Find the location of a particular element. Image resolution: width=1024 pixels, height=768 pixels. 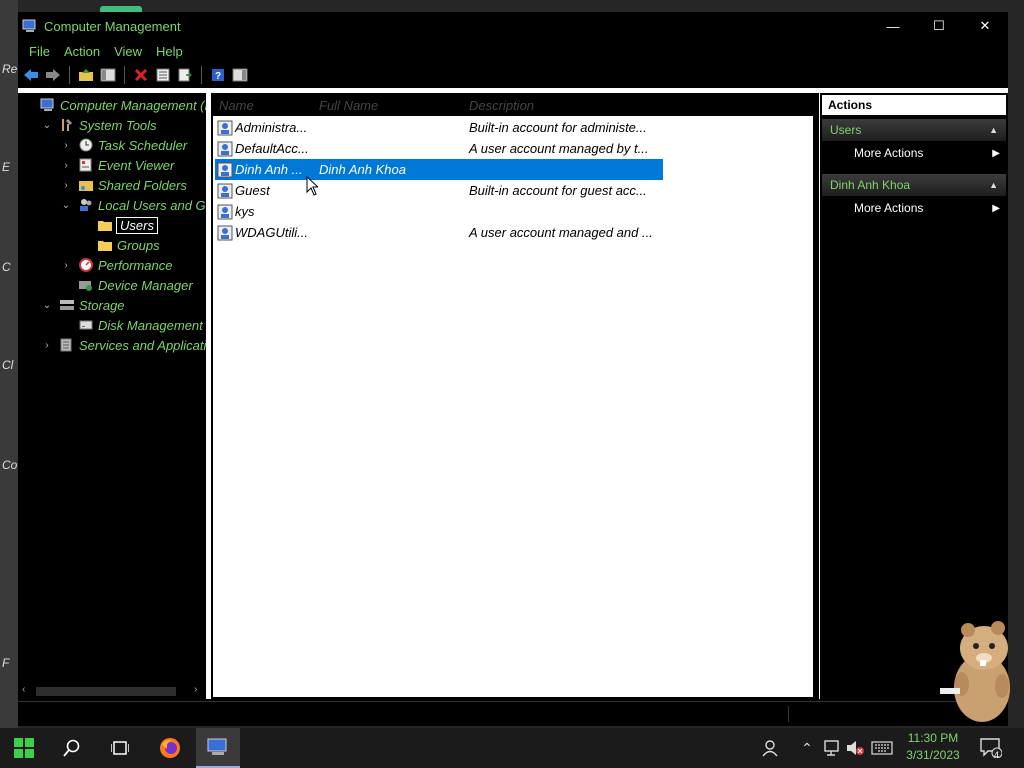

tree-horizontal-scrollbar: ‹ › is located at coordinates (112, 691).